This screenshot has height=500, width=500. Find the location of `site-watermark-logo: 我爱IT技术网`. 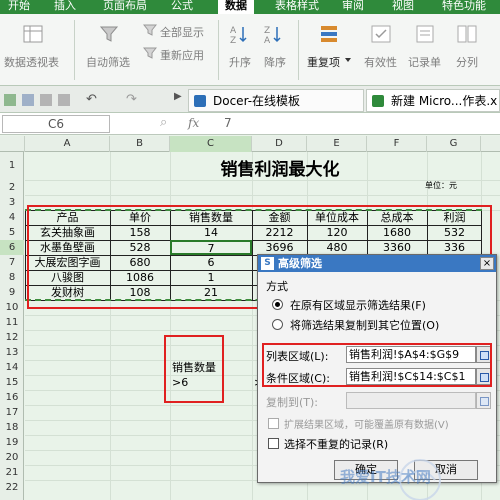

site-watermark-logo: 我爱IT技术网 is located at coordinates (390, 479).